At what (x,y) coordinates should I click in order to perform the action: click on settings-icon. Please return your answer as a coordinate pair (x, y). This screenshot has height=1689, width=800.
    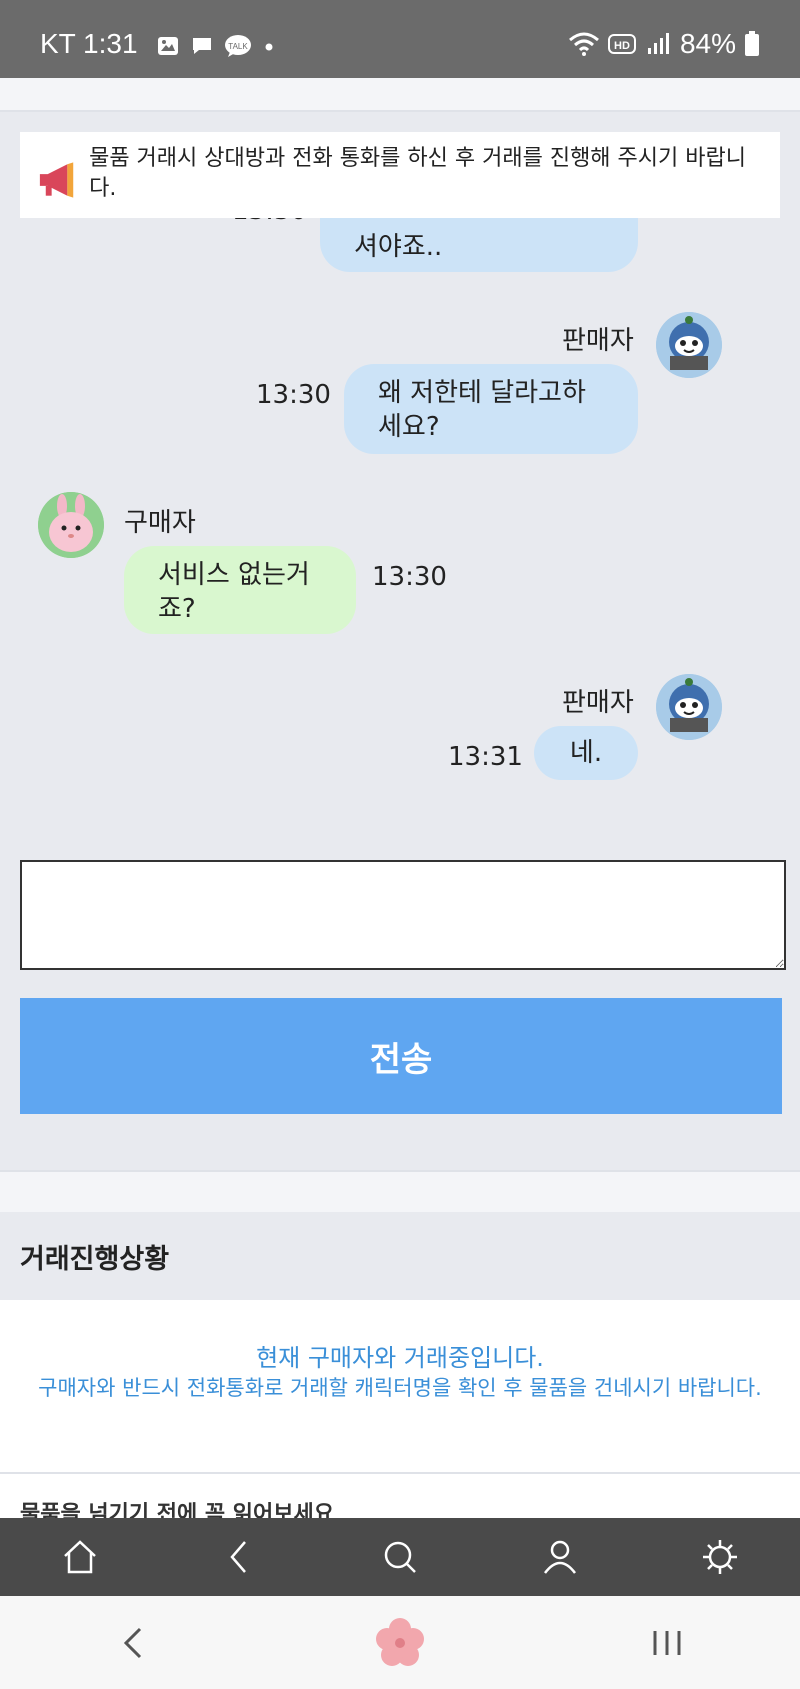
    Looking at the image, I should click on (720, 1557).